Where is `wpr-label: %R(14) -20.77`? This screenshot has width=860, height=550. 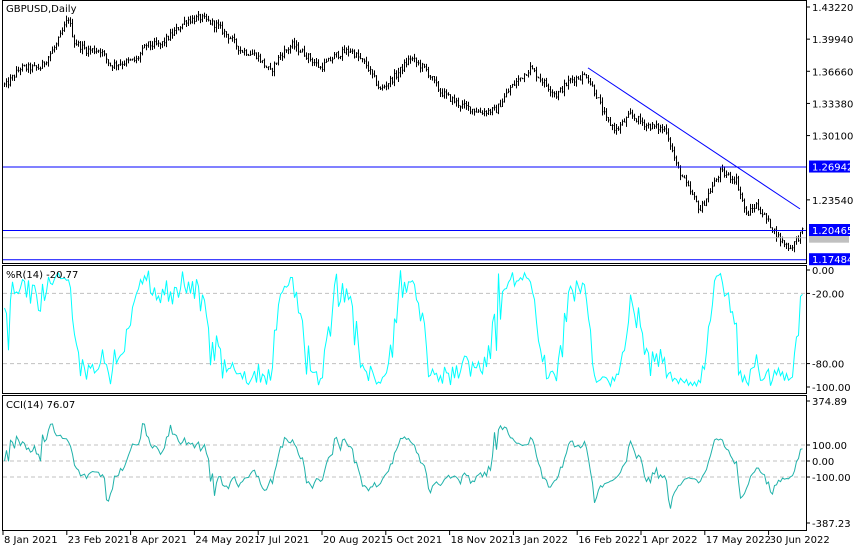
wpr-label: %R(14) -20.77 is located at coordinates (42, 275).